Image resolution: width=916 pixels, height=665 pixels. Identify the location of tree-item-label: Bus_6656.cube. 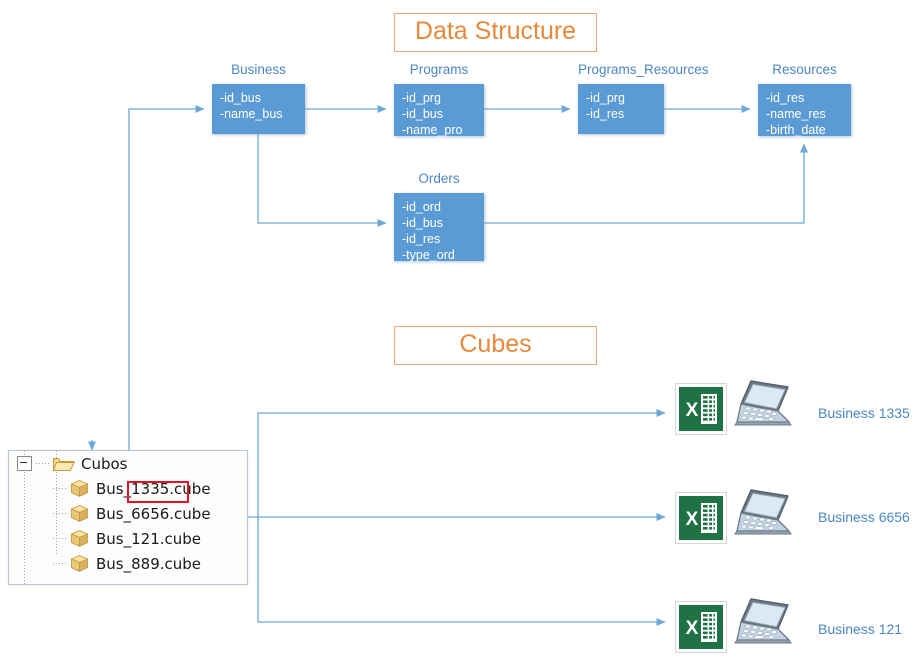
(153, 513).